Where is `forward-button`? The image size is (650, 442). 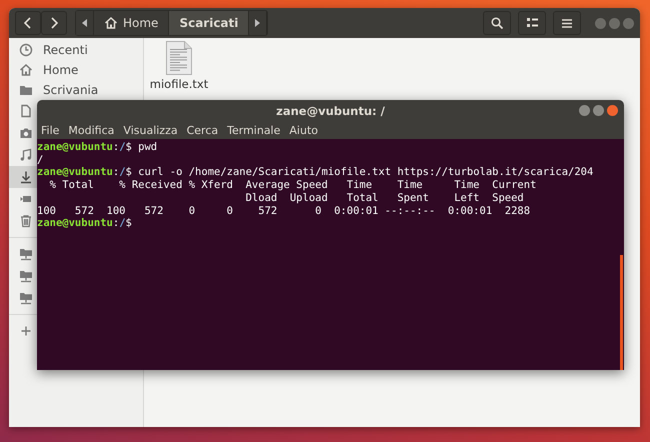 forward-button is located at coordinates (54, 23).